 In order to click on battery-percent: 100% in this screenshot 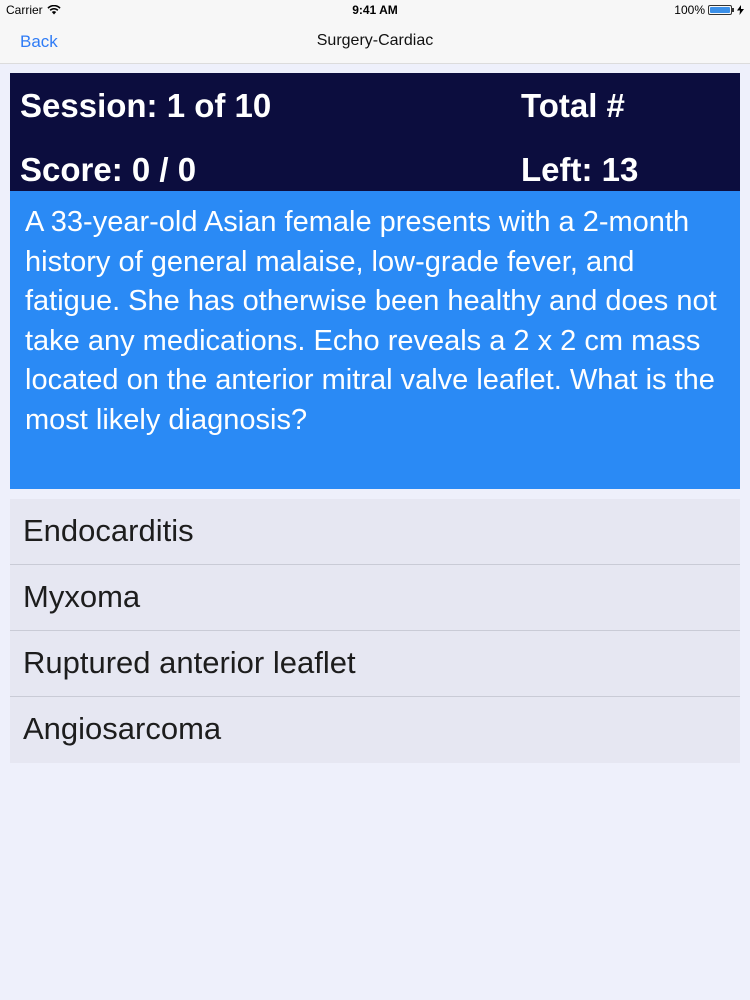, I will do `click(689, 10)`.